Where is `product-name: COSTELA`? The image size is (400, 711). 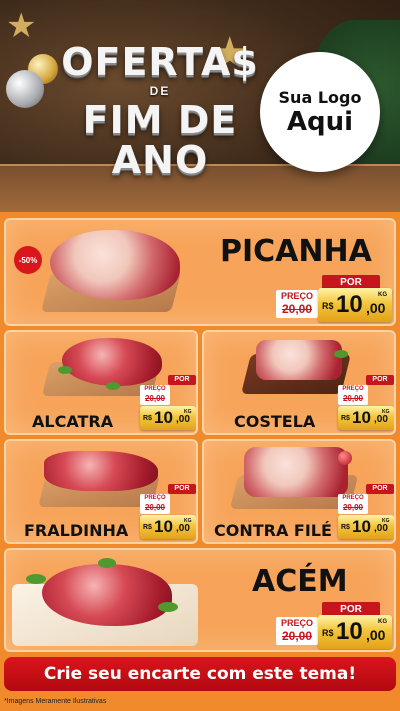
product-name: COSTELA is located at coordinates (275, 421).